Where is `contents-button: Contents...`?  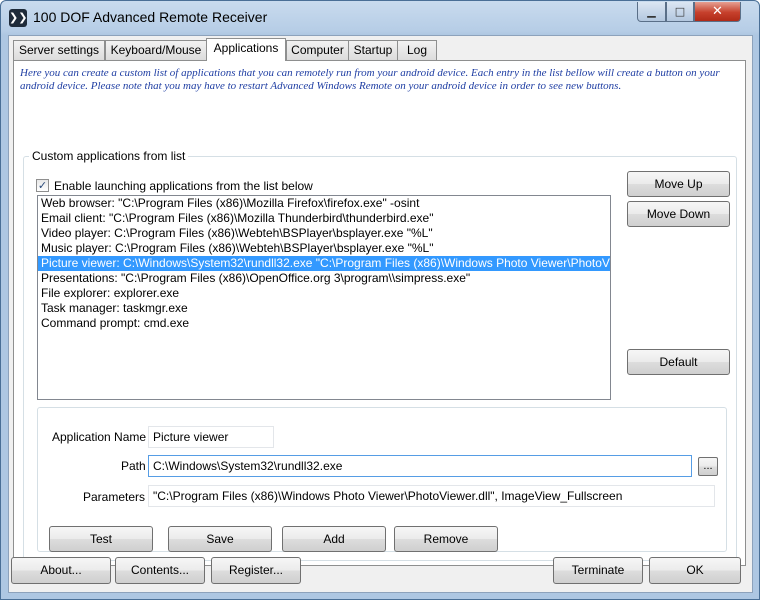
contents-button: Contents... is located at coordinates (160, 570).